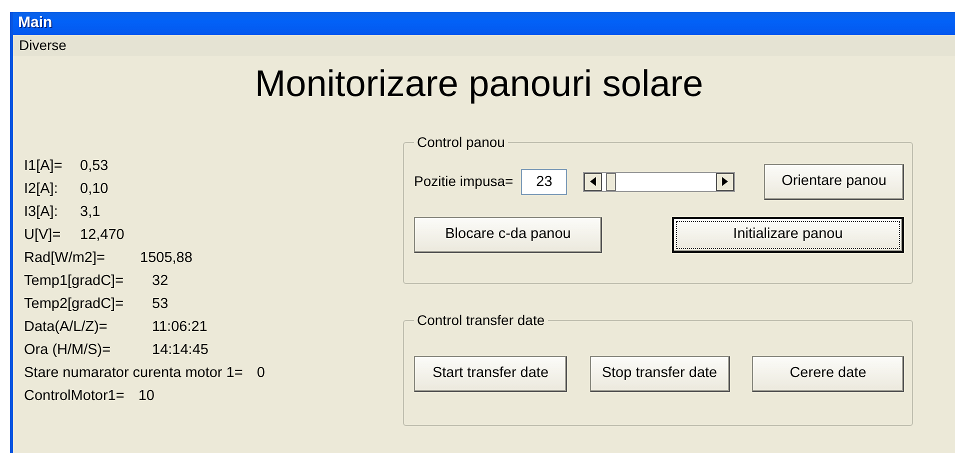 The width and height of the screenshot is (955, 453). I want to click on reading-label: Ora (H/M/S)=, so click(68, 350).